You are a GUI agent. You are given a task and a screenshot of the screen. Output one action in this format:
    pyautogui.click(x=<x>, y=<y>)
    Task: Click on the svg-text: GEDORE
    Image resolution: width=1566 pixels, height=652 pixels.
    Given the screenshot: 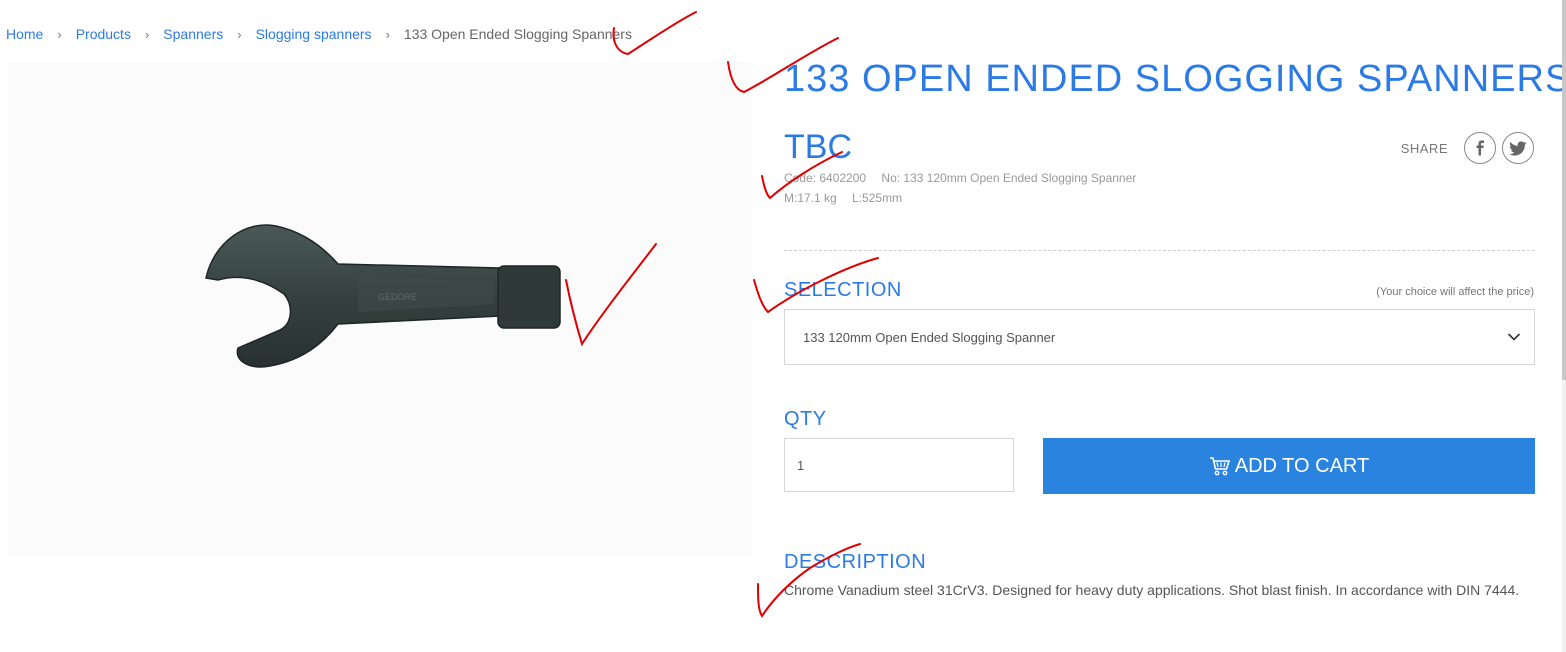 What is the action you would take?
    pyautogui.click(x=397, y=297)
    